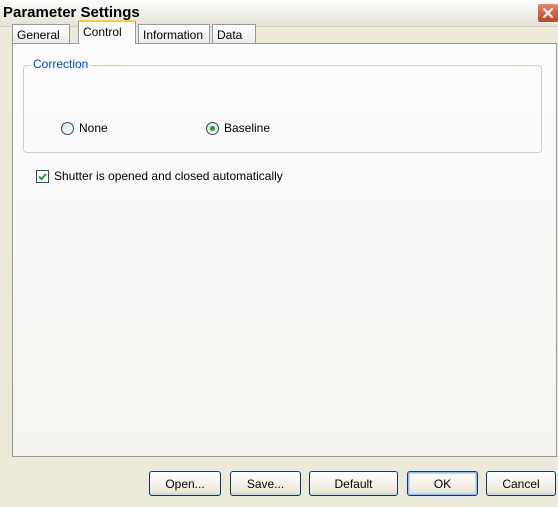  I want to click on radio-none, so click(67, 128).